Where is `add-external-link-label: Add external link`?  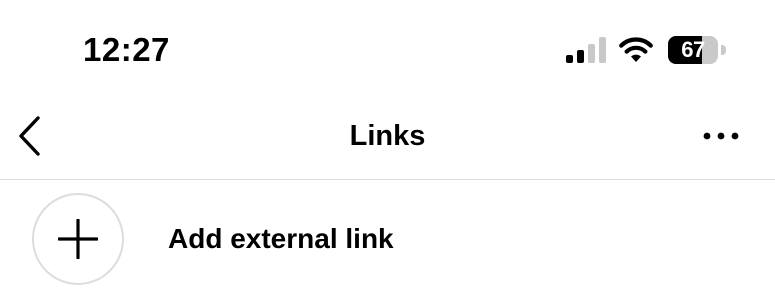
add-external-link-label: Add external link is located at coordinates (281, 238).